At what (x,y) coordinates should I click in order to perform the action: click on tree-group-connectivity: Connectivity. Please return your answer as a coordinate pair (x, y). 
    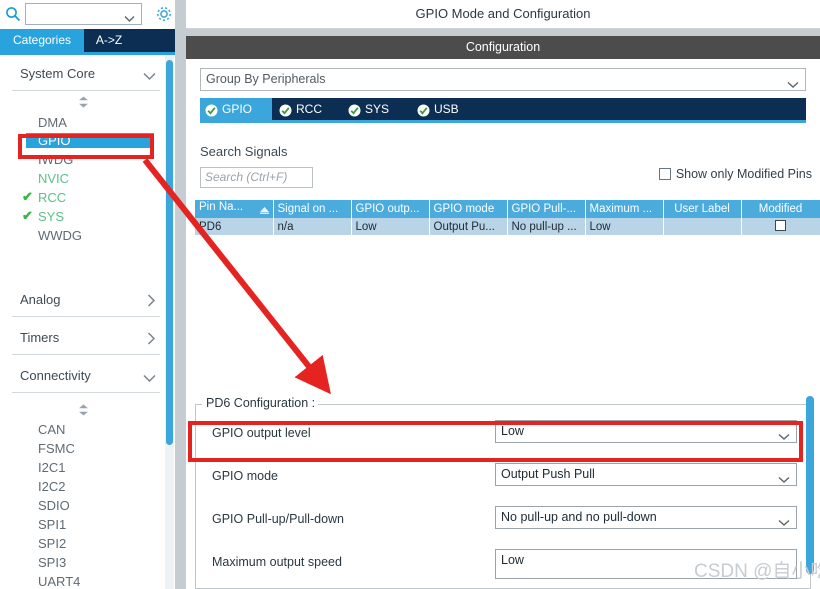
    Looking at the image, I should click on (86, 379).